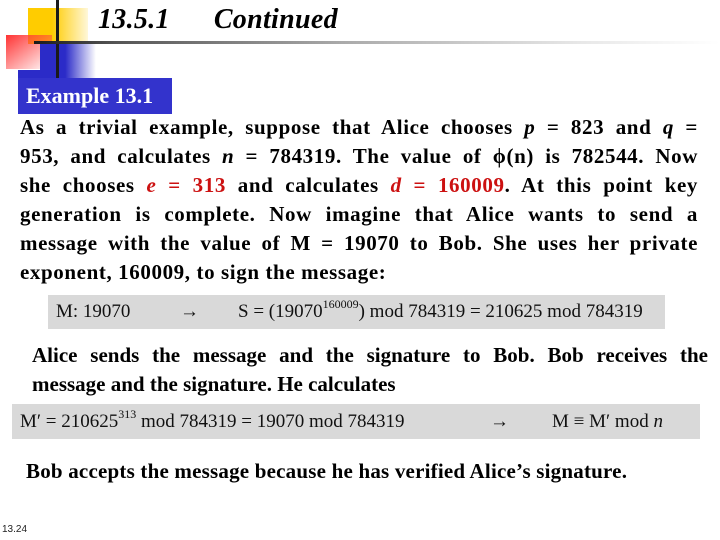 Image resolution: width=720 pixels, height=540 pixels. What do you see at coordinates (363, 156) in the screenshot?
I see `text-run: = 784319. The value of` at bounding box center [363, 156].